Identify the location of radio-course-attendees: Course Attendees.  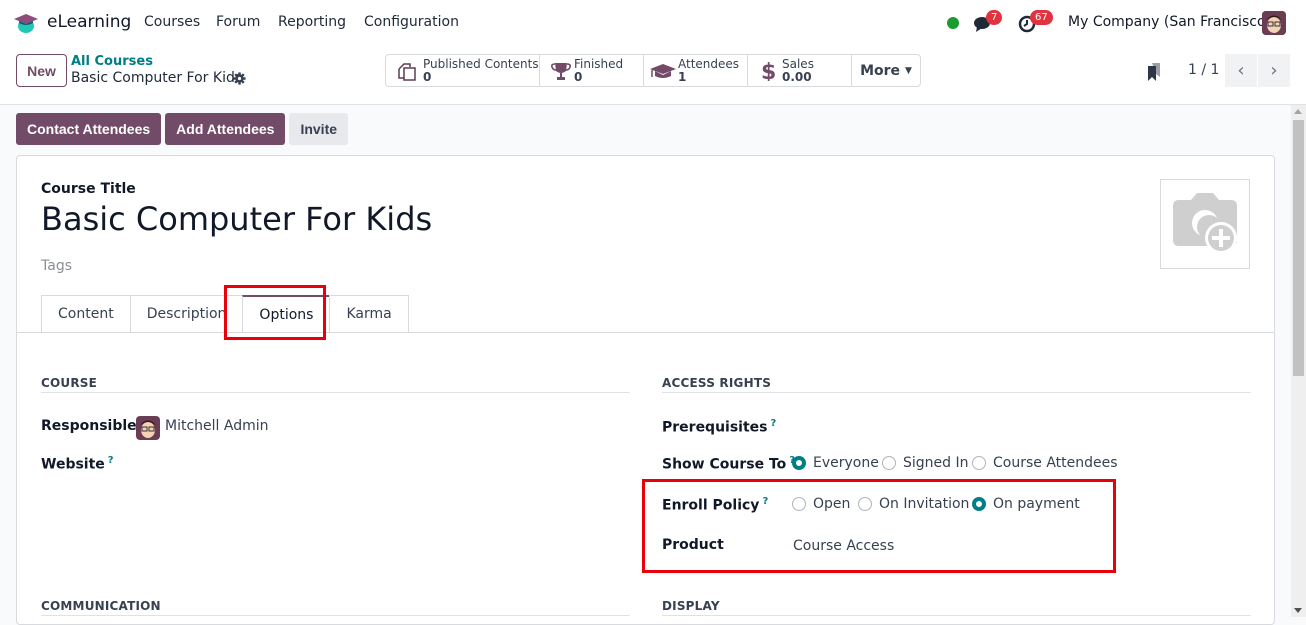
(1045, 463).